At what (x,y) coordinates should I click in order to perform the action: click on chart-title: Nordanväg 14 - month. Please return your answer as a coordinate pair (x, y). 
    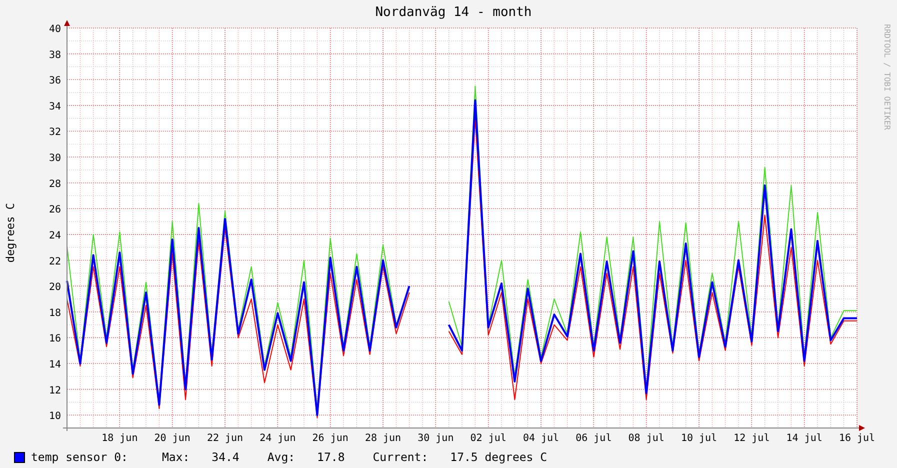
    Looking at the image, I should click on (453, 12).